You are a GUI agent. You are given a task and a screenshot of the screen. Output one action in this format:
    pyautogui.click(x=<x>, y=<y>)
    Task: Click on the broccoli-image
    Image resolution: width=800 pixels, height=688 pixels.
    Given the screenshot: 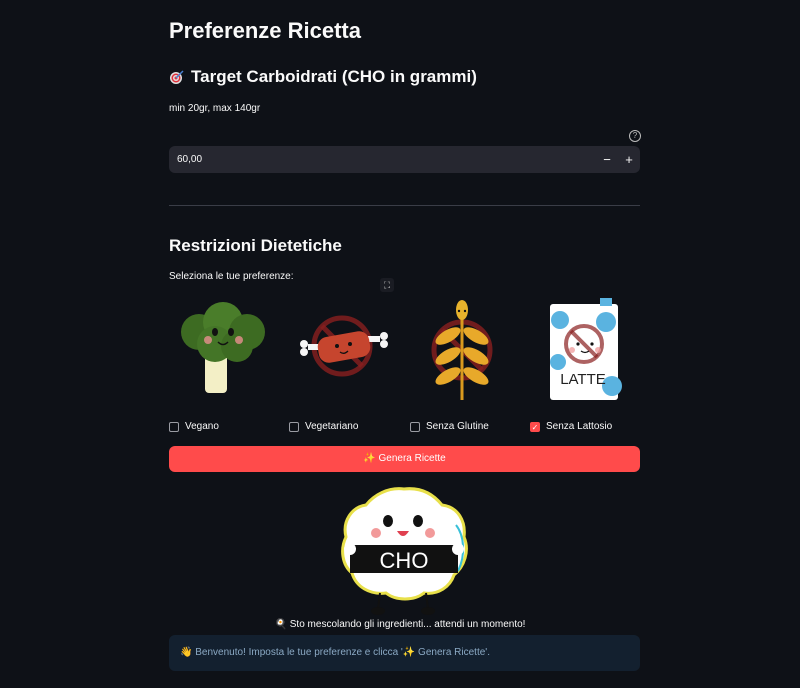 What is the action you would take?
    pyautogui.click(x=225, y=351)
    